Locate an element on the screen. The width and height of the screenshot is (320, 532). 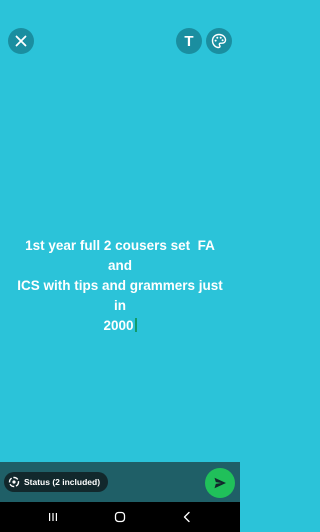
back-button is located at coordinates (187, 517).